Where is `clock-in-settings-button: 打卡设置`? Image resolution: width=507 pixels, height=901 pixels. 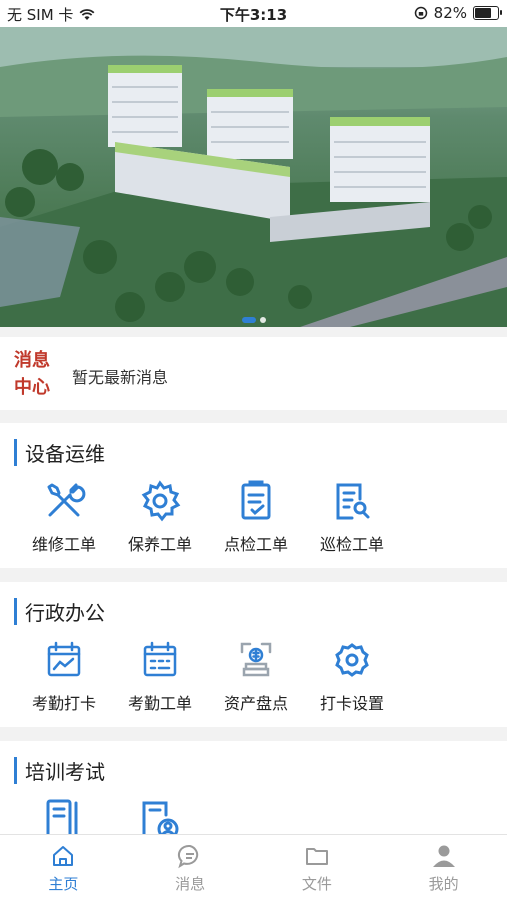 clock-in-settings-button: 打卡设置 is located at coordinates (352, 676).